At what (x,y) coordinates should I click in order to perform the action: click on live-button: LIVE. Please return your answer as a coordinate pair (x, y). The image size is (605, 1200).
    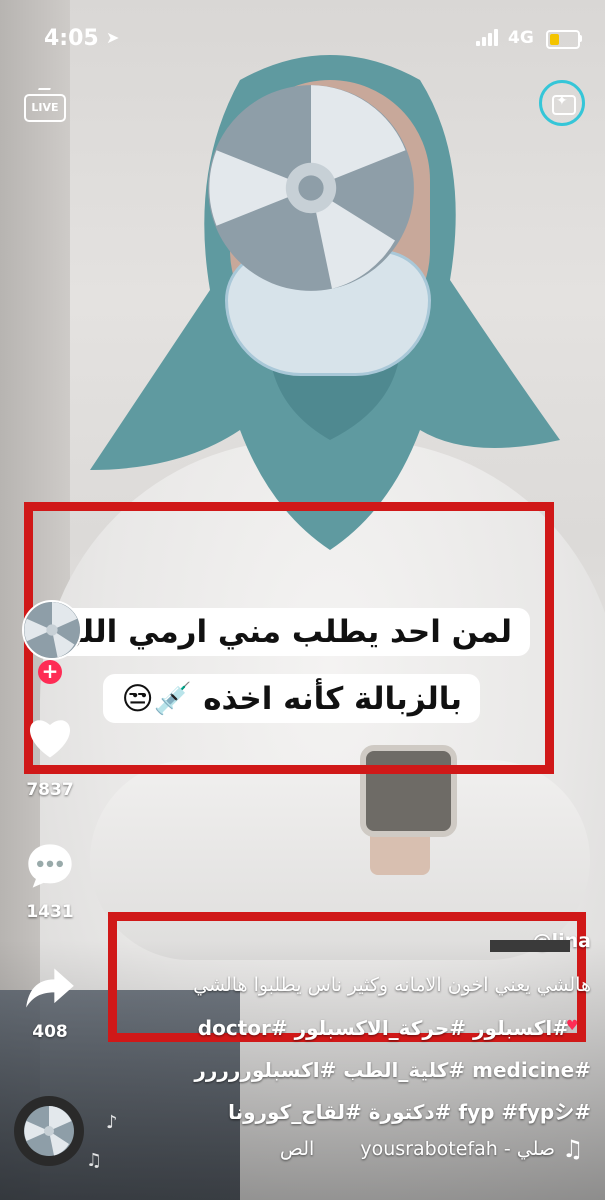
    Looking at the image, I should click on (45, 105).